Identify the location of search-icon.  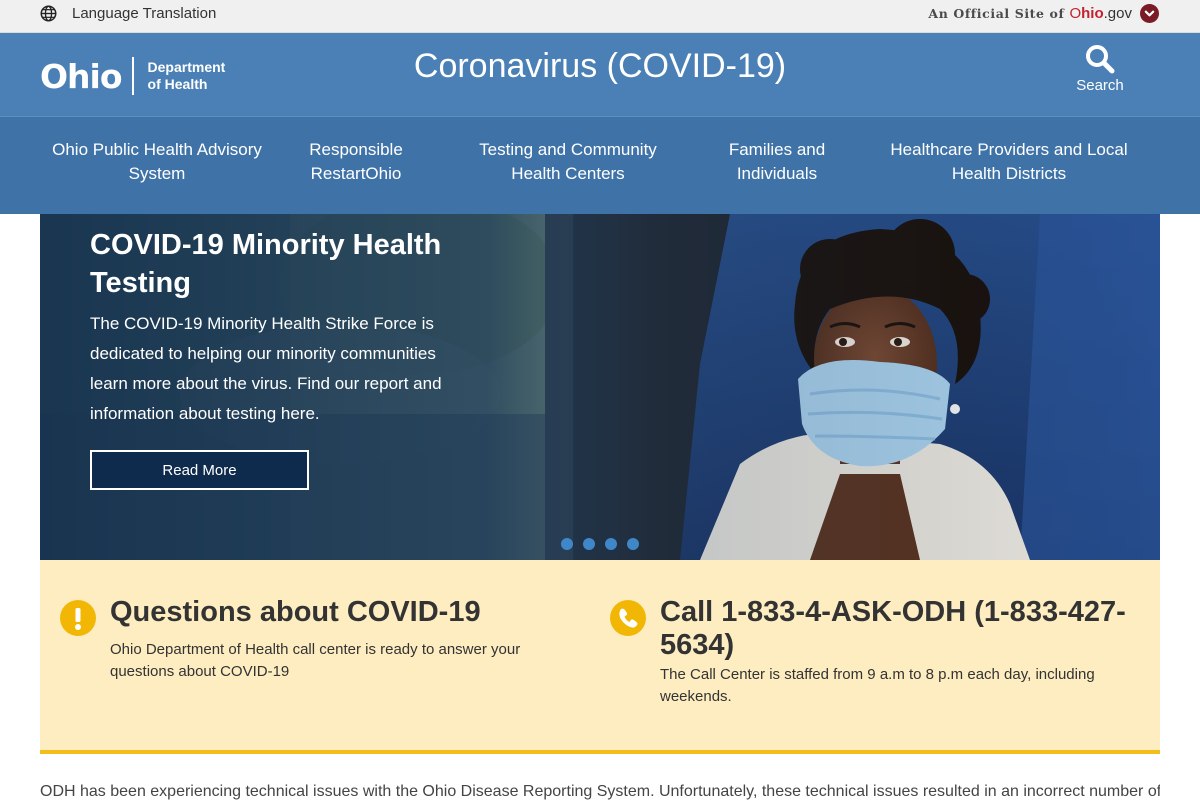
(1100, 59).